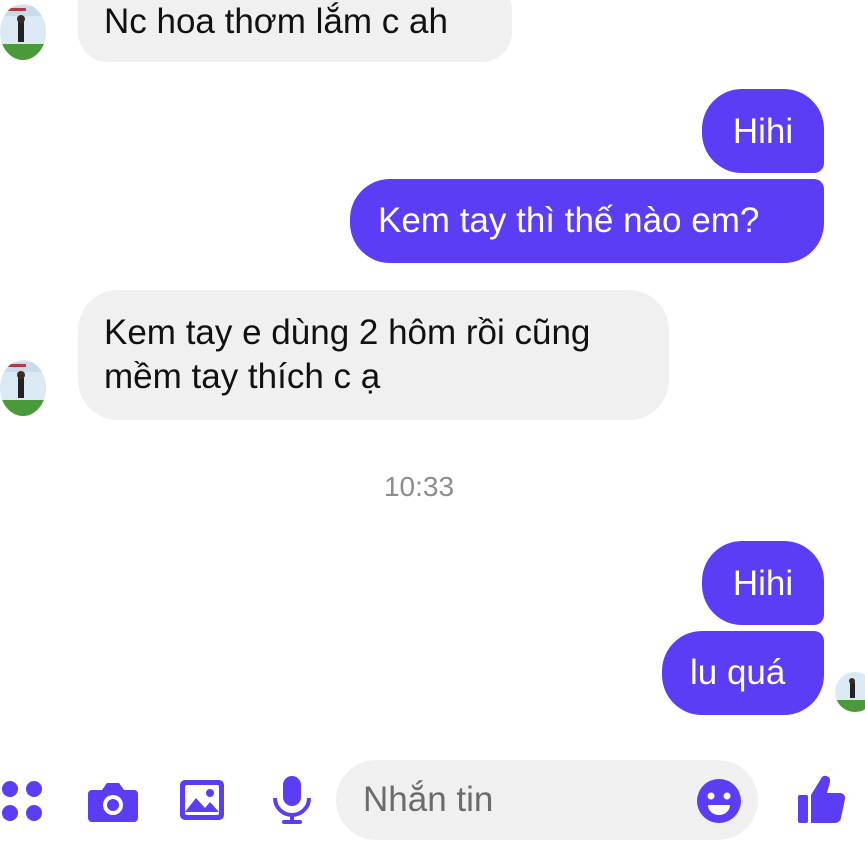 The height and width of the screenshot is (865, 865). Describe the element at coordinates (292, 800) in the screenshot. I see `microphone-icon` at that location.